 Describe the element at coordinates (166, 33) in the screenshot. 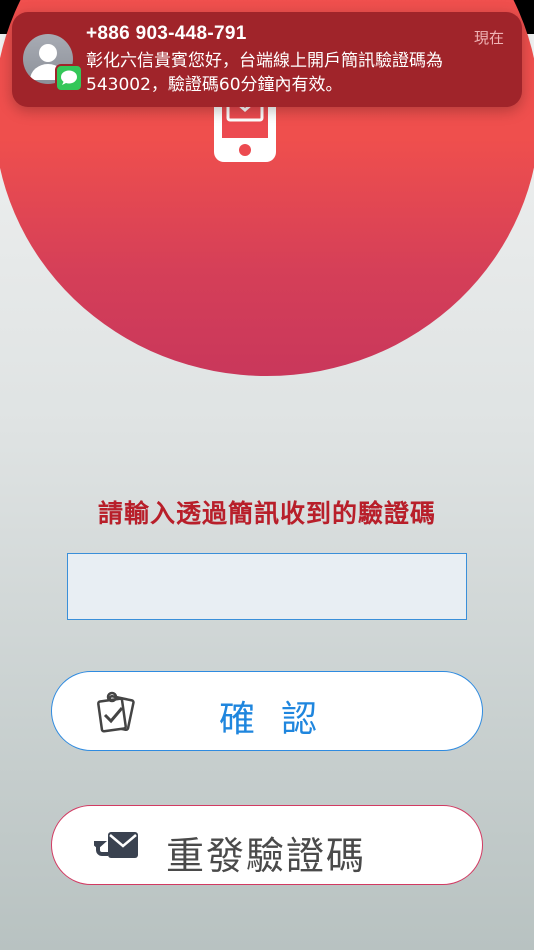

I see `notification-sender: +886 903-448-791` at that location.